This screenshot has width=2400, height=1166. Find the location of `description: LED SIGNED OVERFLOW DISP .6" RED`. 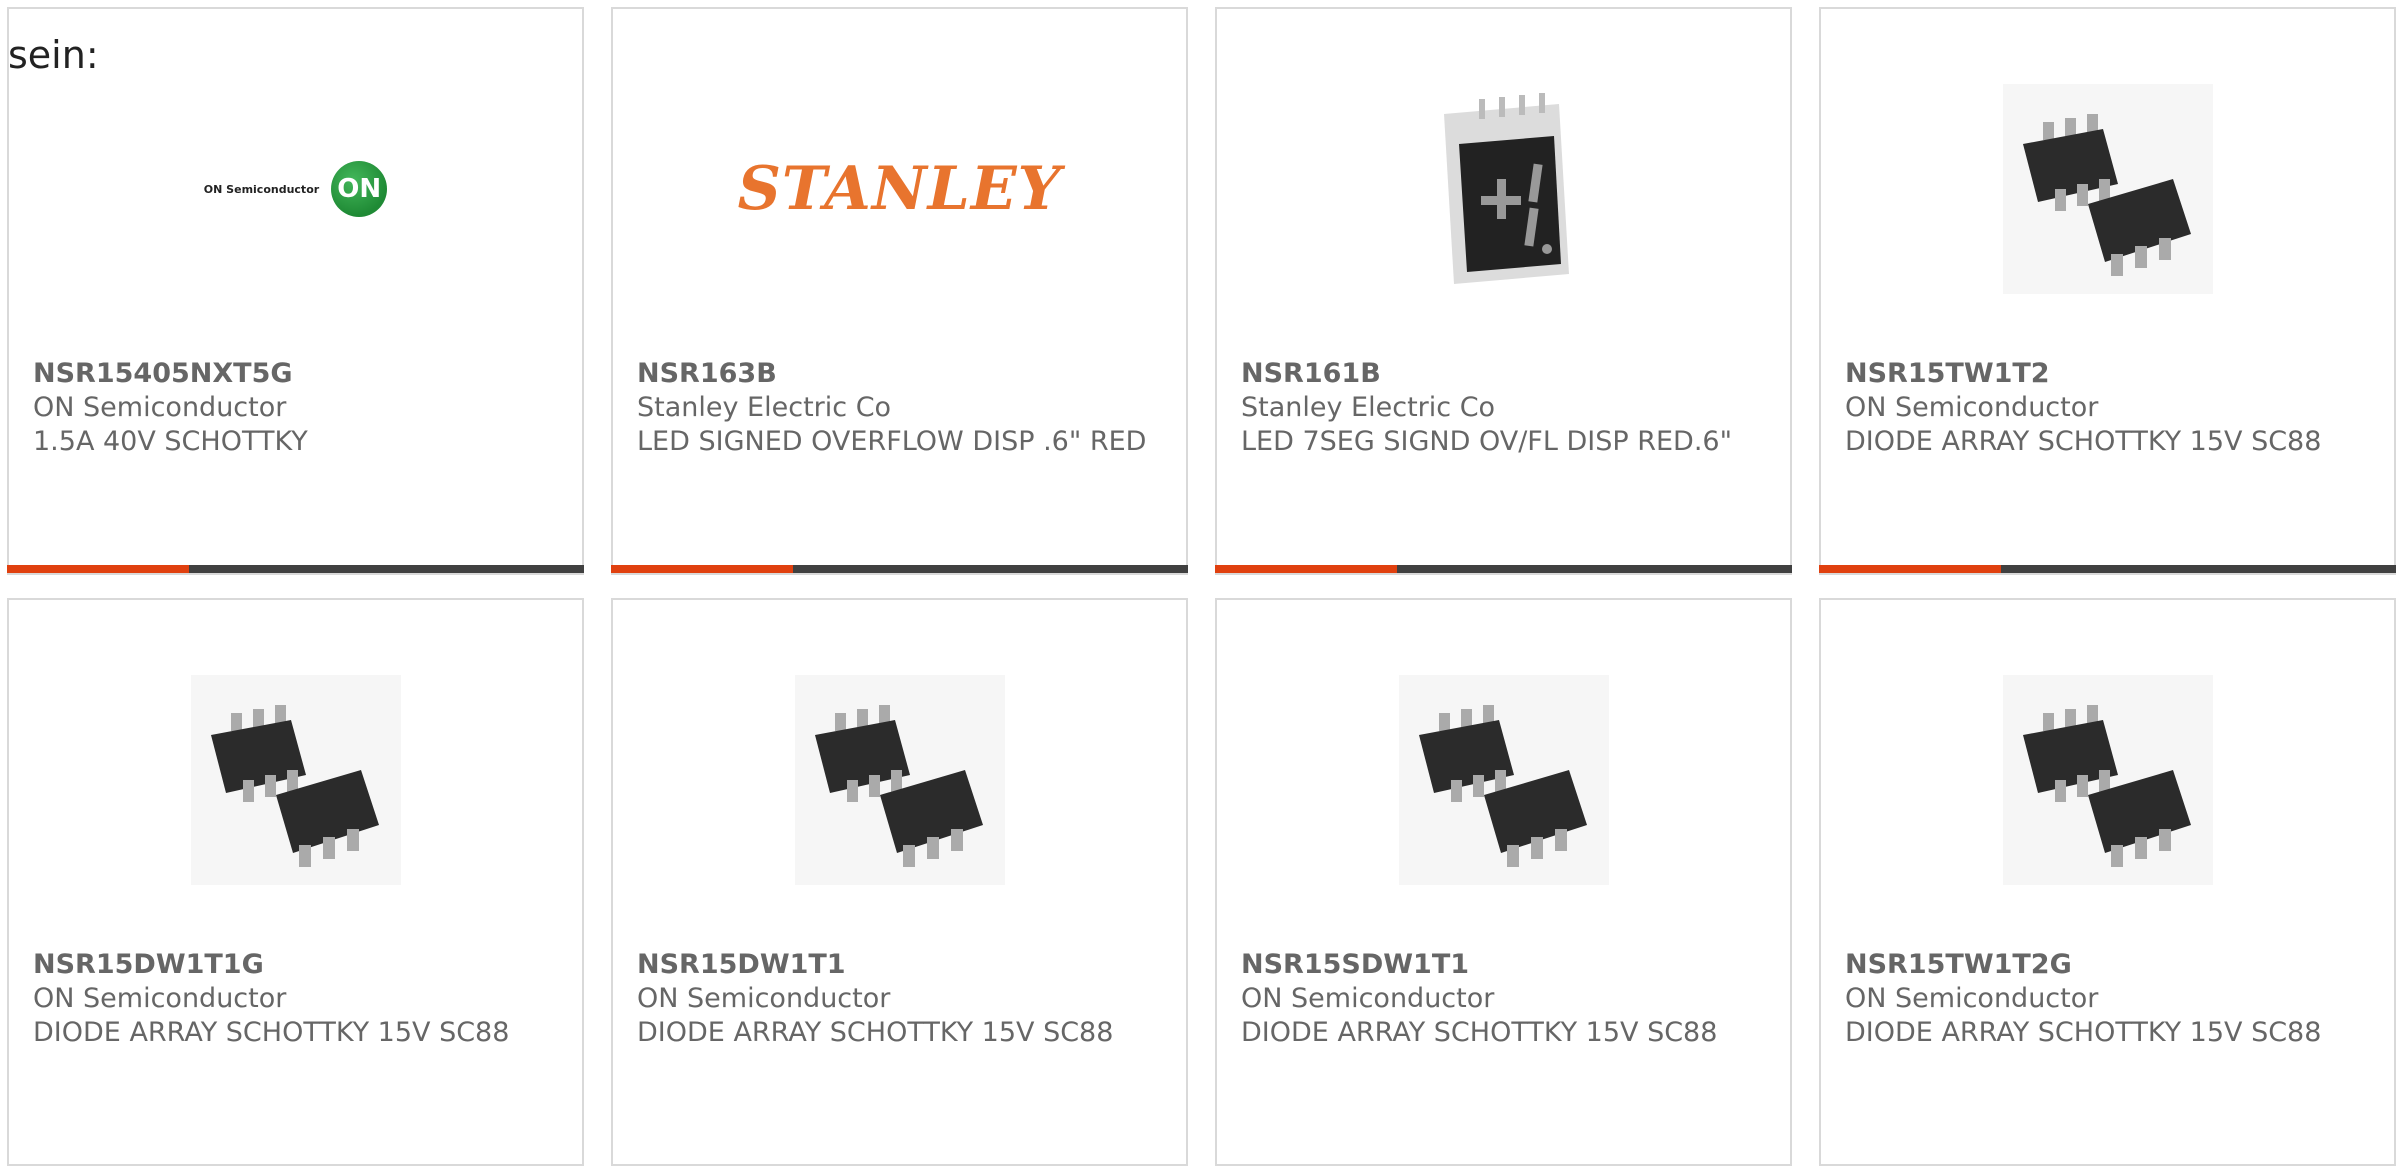

description: LED SIGNED OVERFLOW DISP .6" RED is located at coordinates (892, 441).